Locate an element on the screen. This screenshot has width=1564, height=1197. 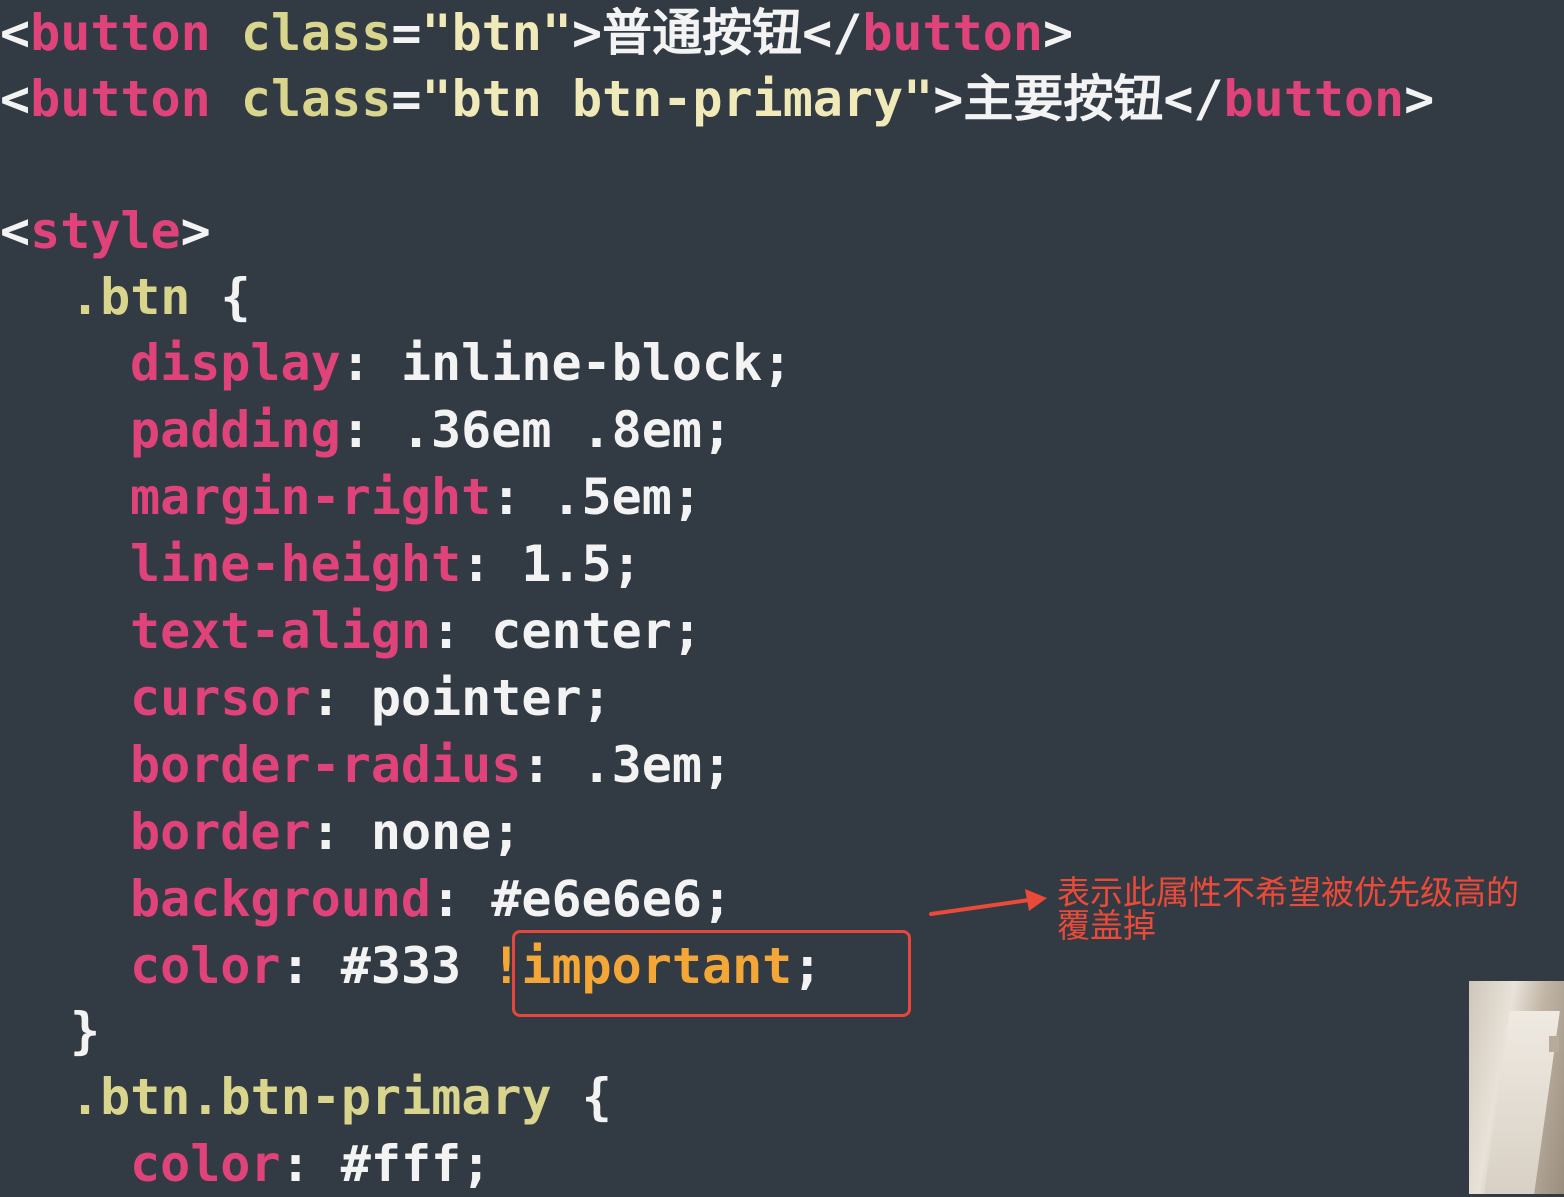
annotation-note: 表示此属性不希望被优先级高的 覆盖掉 is located at coordinates (1310, 909).